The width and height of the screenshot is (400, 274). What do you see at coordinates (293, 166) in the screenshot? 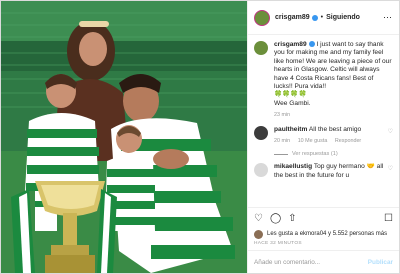
I see `comment-username: mikaellustig` at bounding box center [293, 166].